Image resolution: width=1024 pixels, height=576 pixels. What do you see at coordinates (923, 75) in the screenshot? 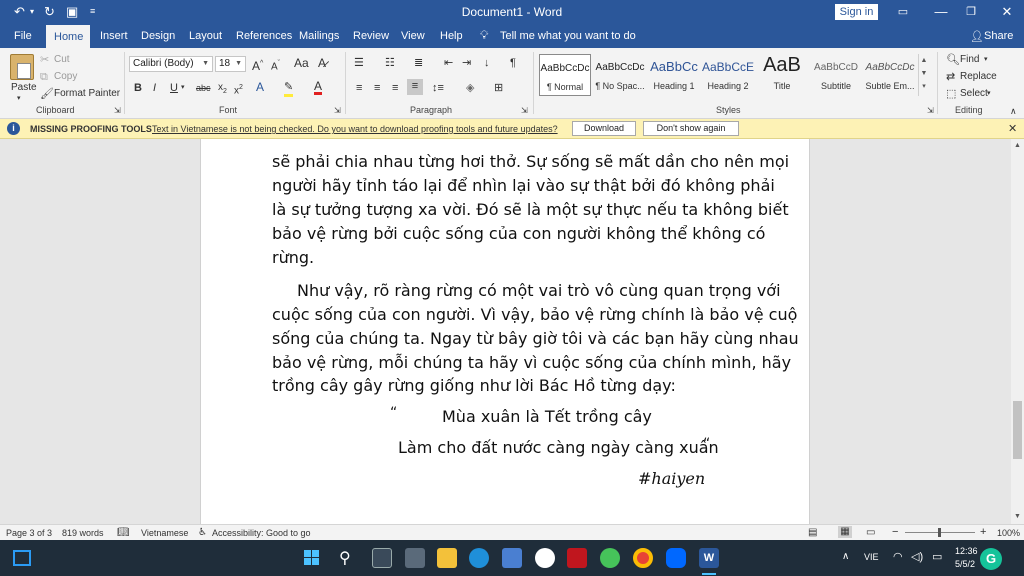
I see `styles-scroll: ▲ ▼ ▾` at bounding box center [923, 75].